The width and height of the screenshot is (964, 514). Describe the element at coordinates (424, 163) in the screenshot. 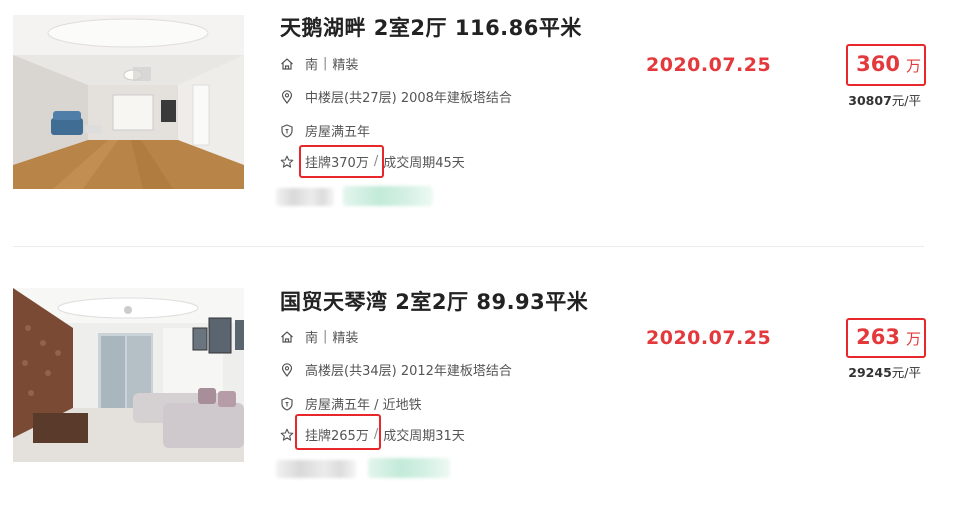

I see `deal-cycle: 成交周期45天` at that location.